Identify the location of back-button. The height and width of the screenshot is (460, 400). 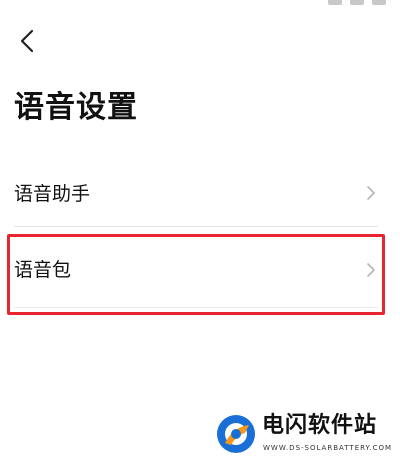
(27, 41).